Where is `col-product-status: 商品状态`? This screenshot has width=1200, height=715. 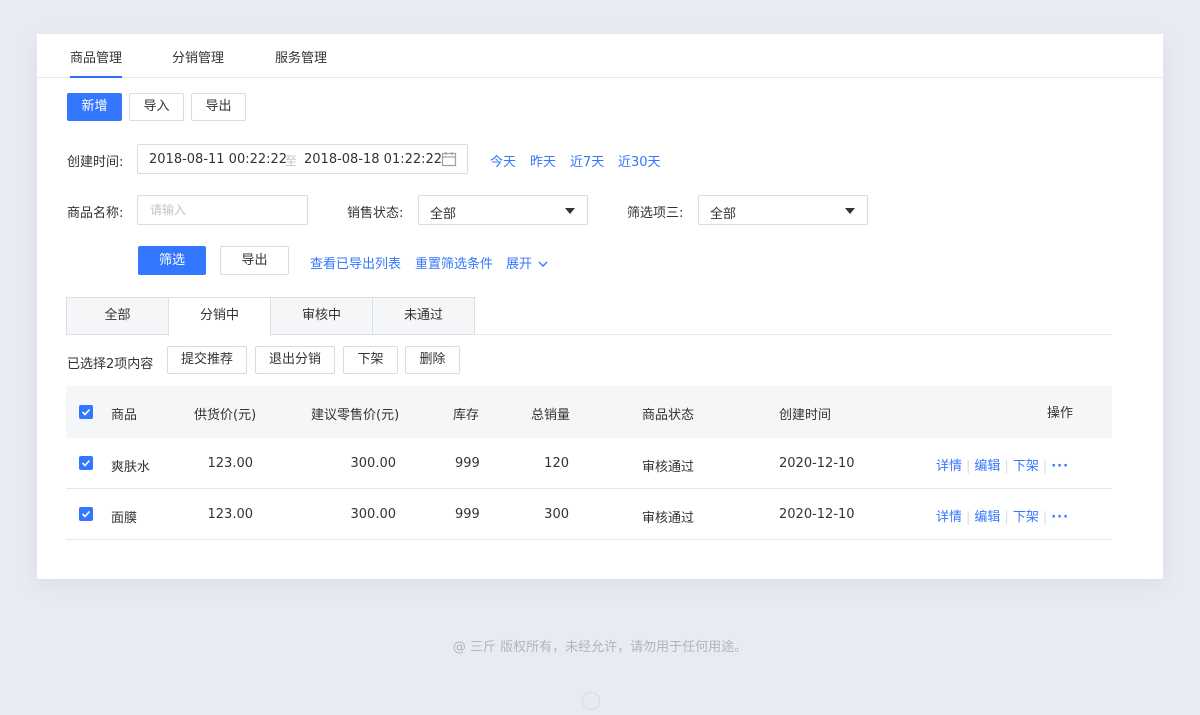 col-product-status: 商品状态 is located at coordinates (668, 415).